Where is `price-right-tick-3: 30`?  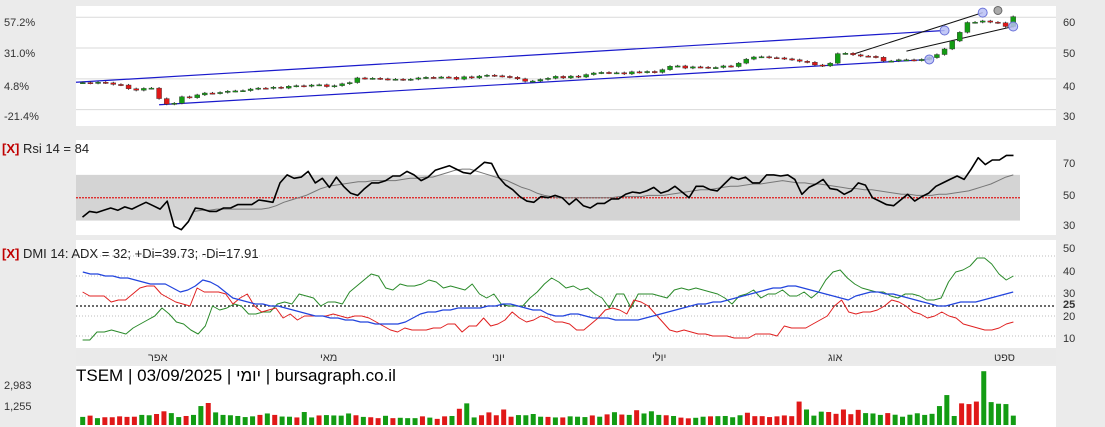
price-right-tick-3: 30 is located at coordinates (1069, 117).